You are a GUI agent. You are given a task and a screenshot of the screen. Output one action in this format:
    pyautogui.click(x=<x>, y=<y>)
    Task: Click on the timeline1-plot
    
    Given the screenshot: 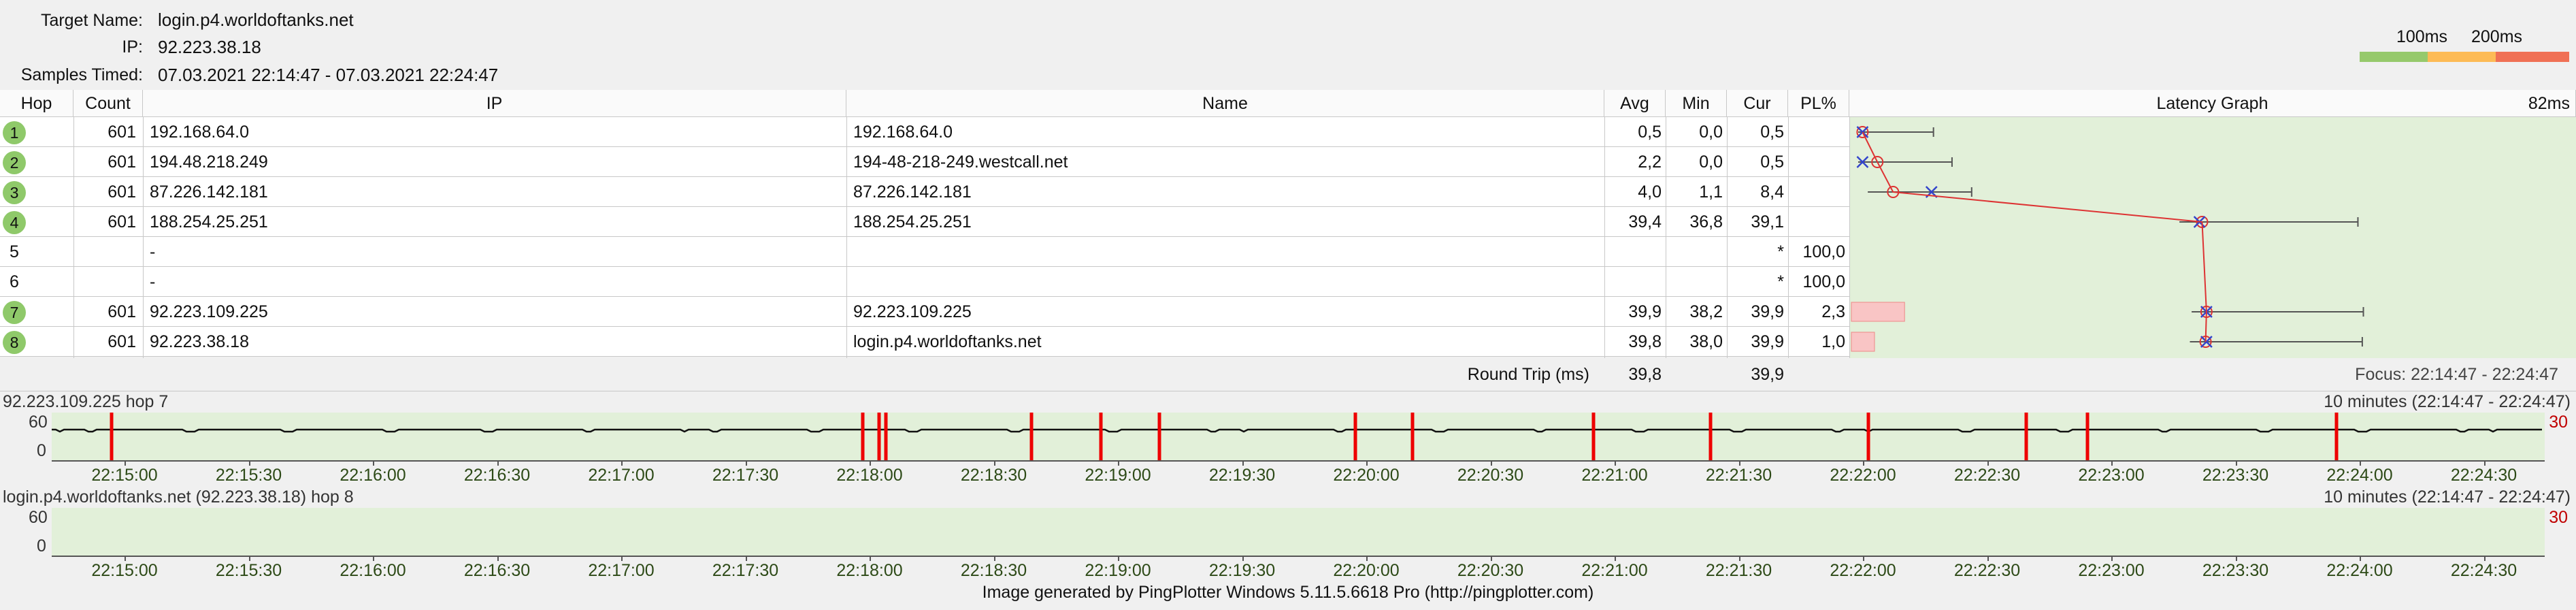 What is the action you would take?
    pyautogui.click(x=1298, y=436)
    